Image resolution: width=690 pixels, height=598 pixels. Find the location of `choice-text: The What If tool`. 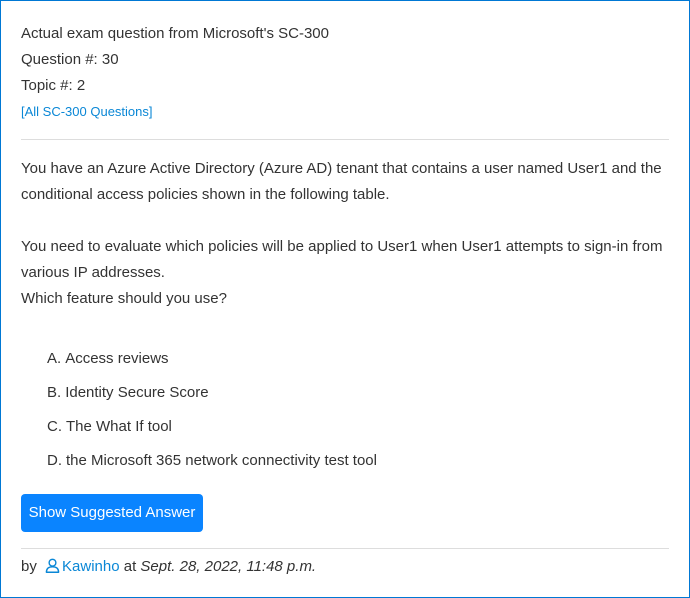

choice-text: The What If tool is located at coordinates (119, 426).